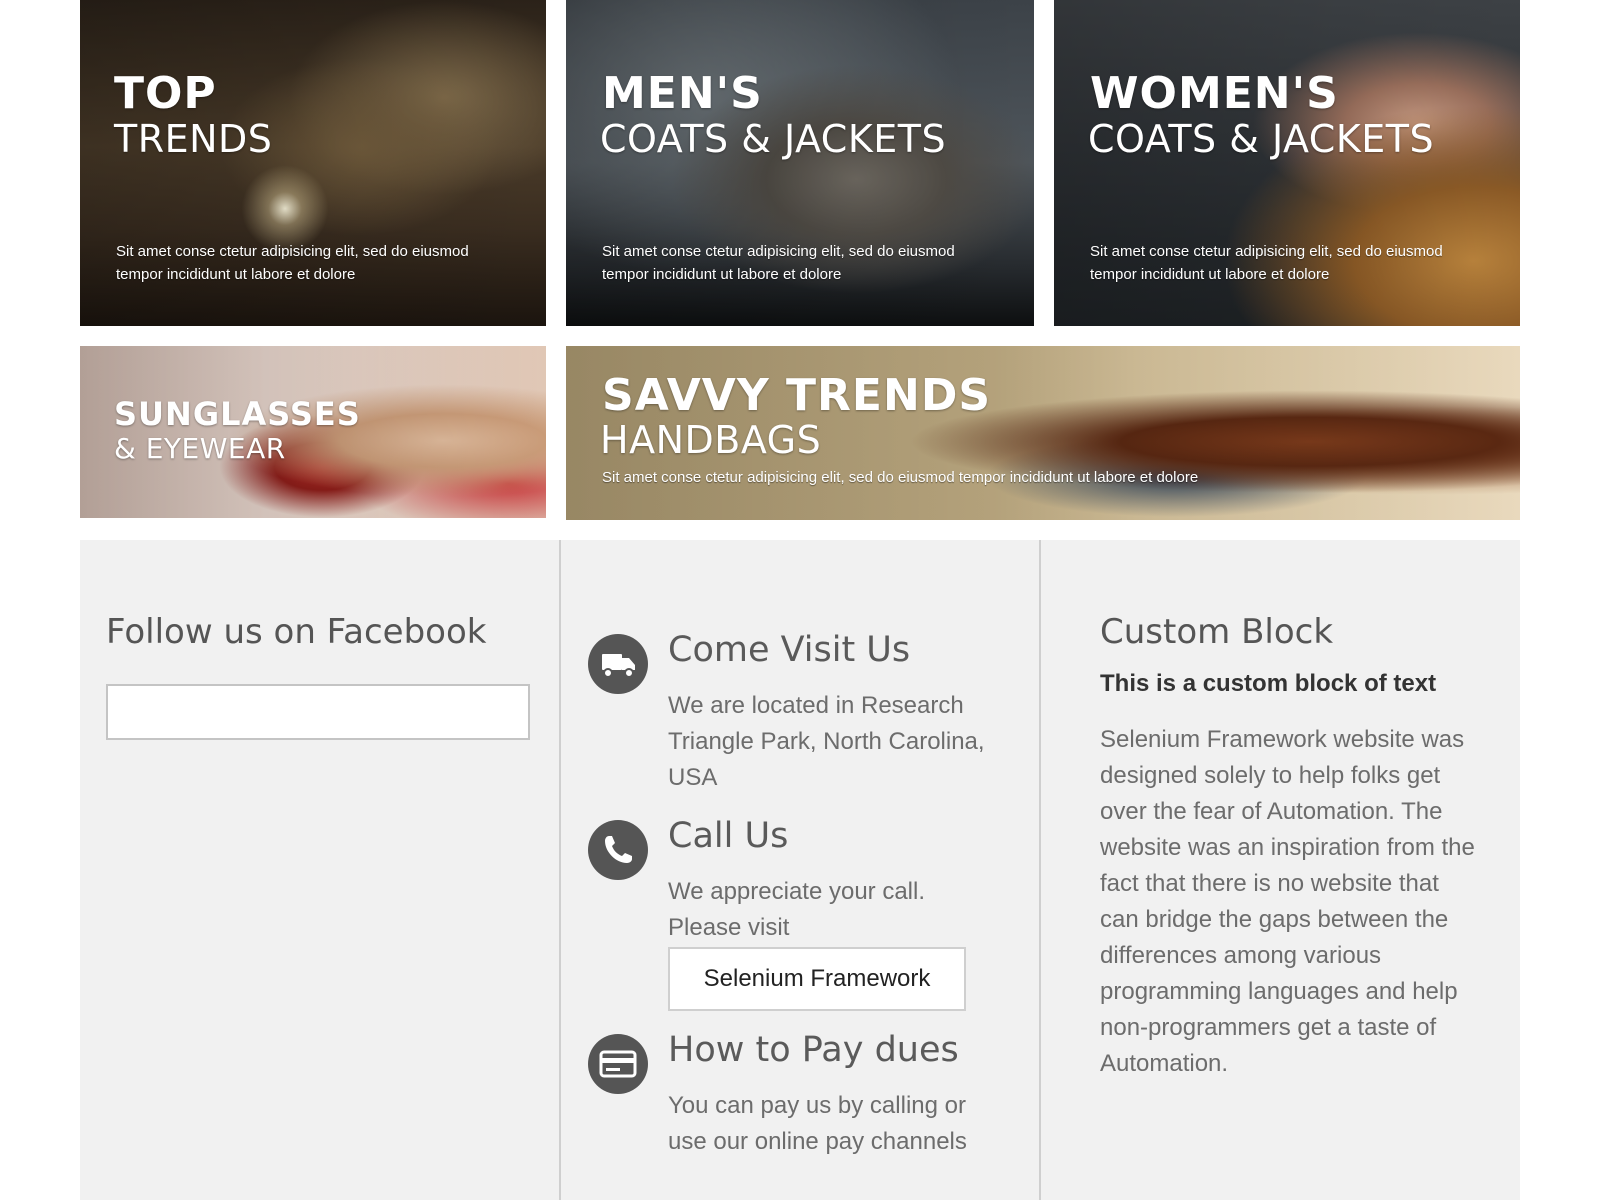  What do you see at coordinates (296, 632) in the screenshot?
I see `facebook-heading: Follow us on Facebook` at bounding box center [296, 632].